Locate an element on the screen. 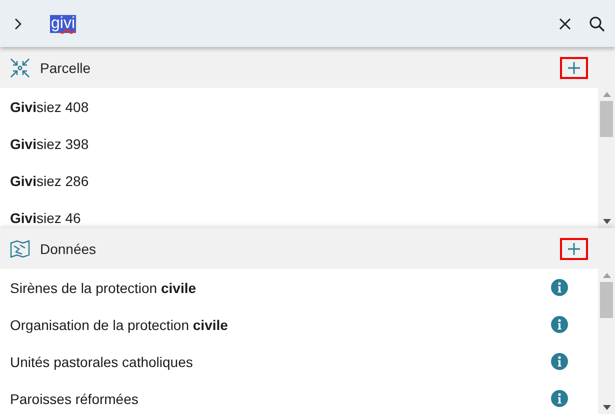 This screenshot has height=414, width=615. result-label: Givisiez 286 is located at coordinates (50, 180).